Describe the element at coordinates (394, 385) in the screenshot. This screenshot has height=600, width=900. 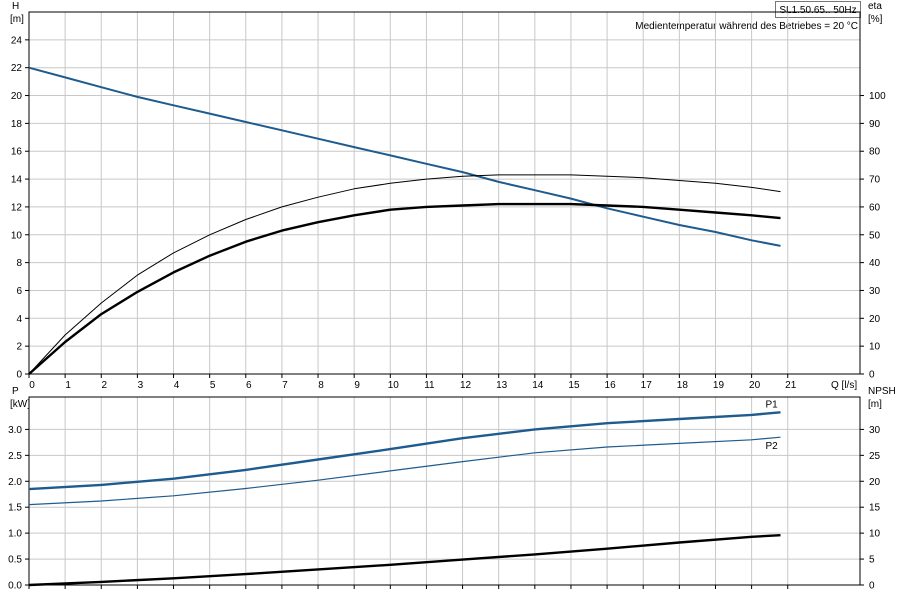
I see `x-tick-label: 10` at that location.